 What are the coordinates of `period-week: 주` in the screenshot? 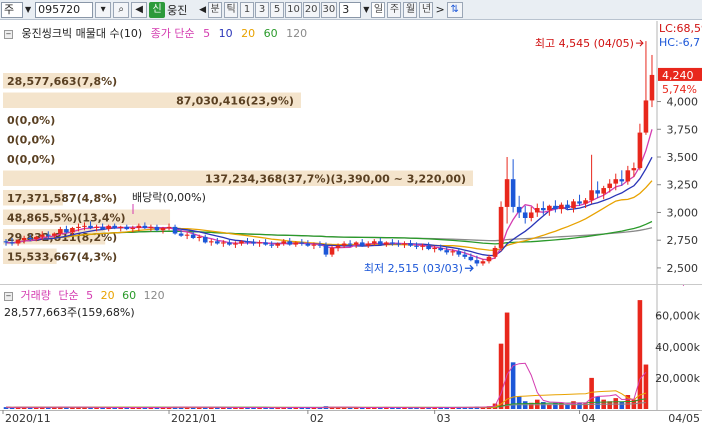 It's located at (394, 9).